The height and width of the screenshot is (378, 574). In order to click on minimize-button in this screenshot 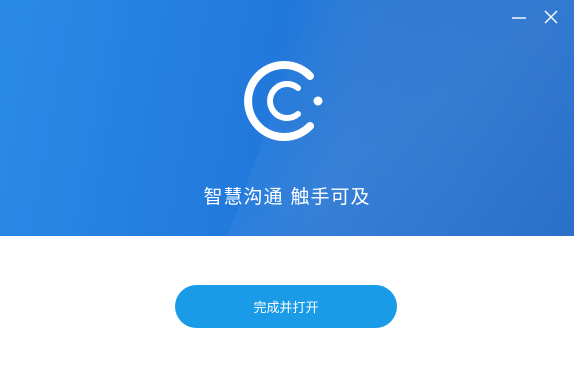, I will do `click(519, 17)`.